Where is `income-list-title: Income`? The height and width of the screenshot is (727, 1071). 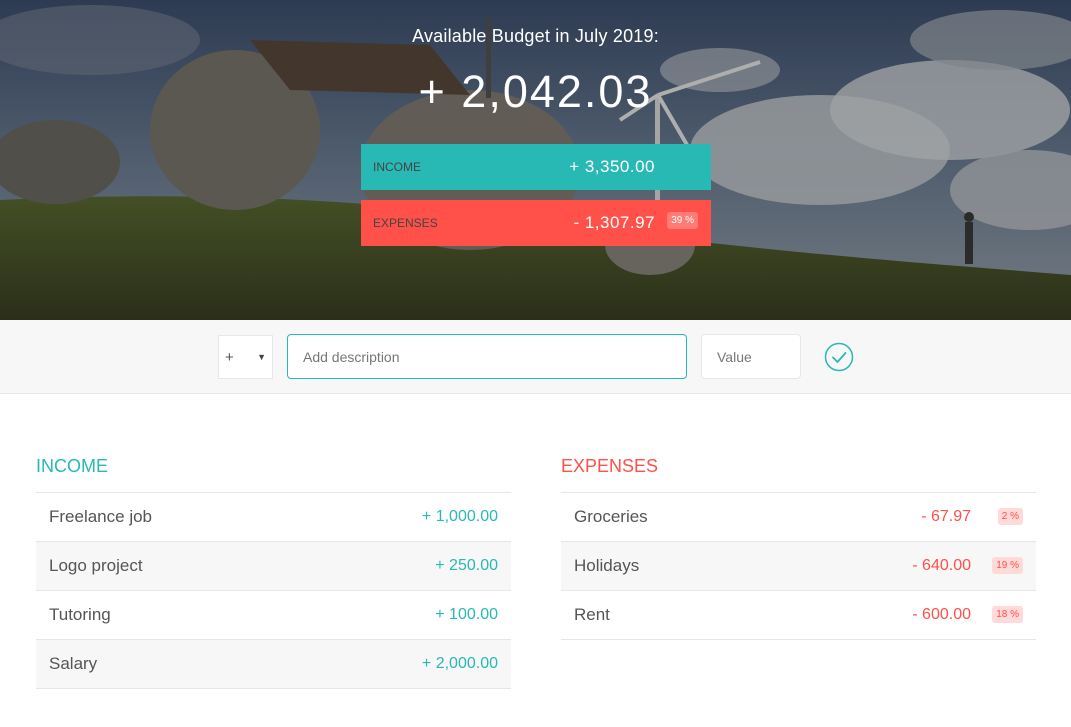
income-list-title: Income is located at coordinates (273, 474).